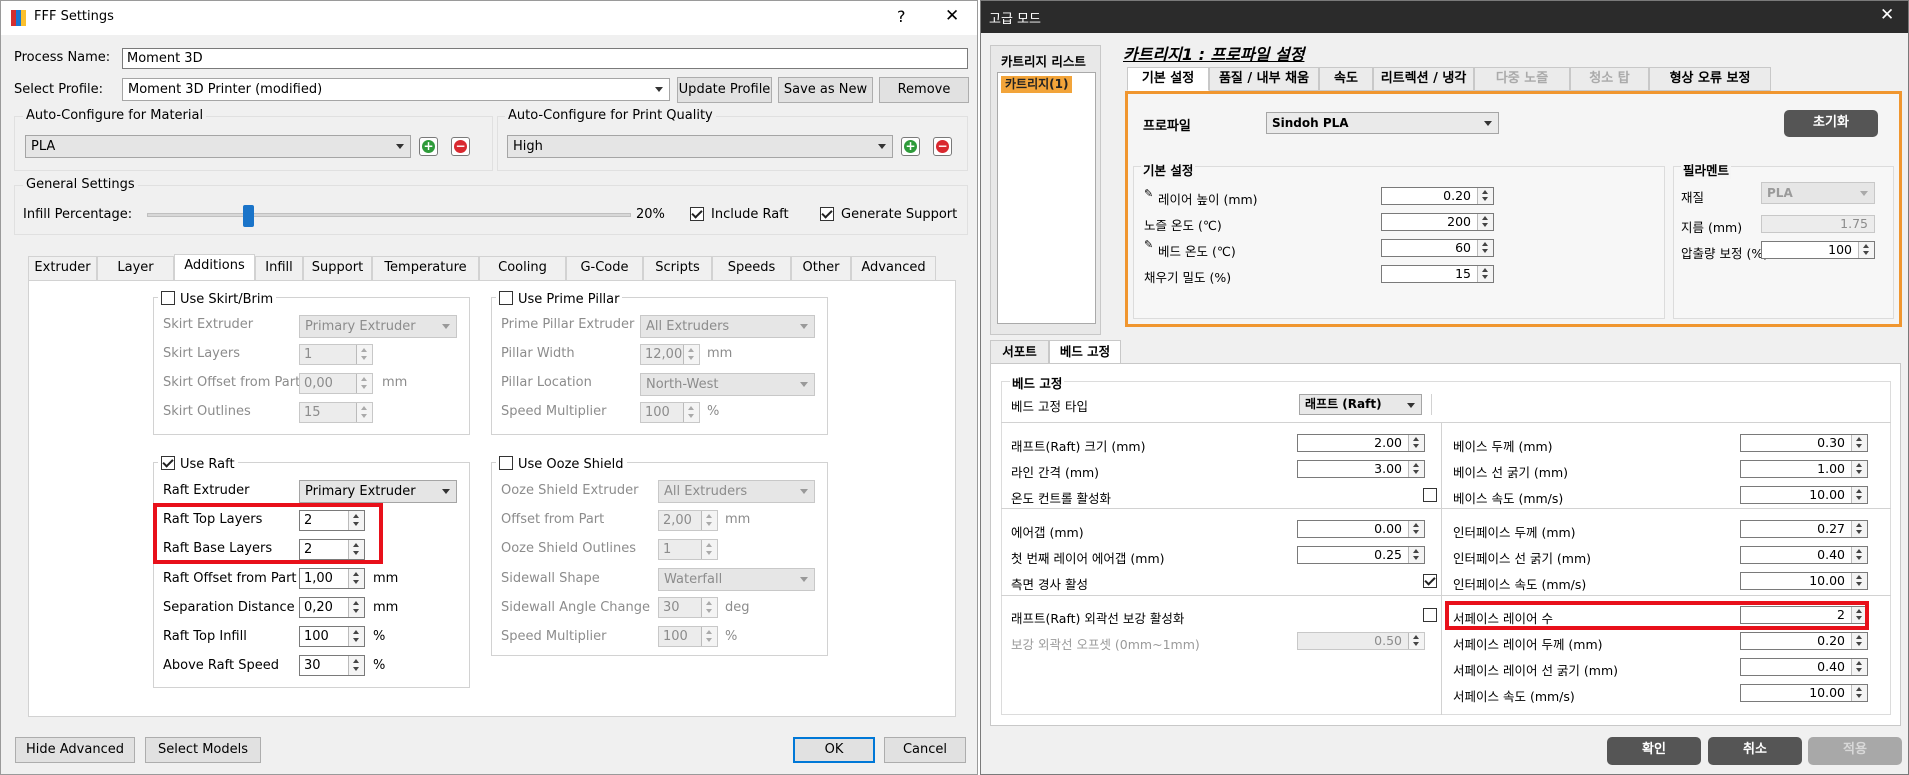 The height and width of the screenshot is (775, 1909). What do you see at coordinates (214, 267) in the screenshot?
I see `tab-additions: Additions` at bounding box center [214, 267].